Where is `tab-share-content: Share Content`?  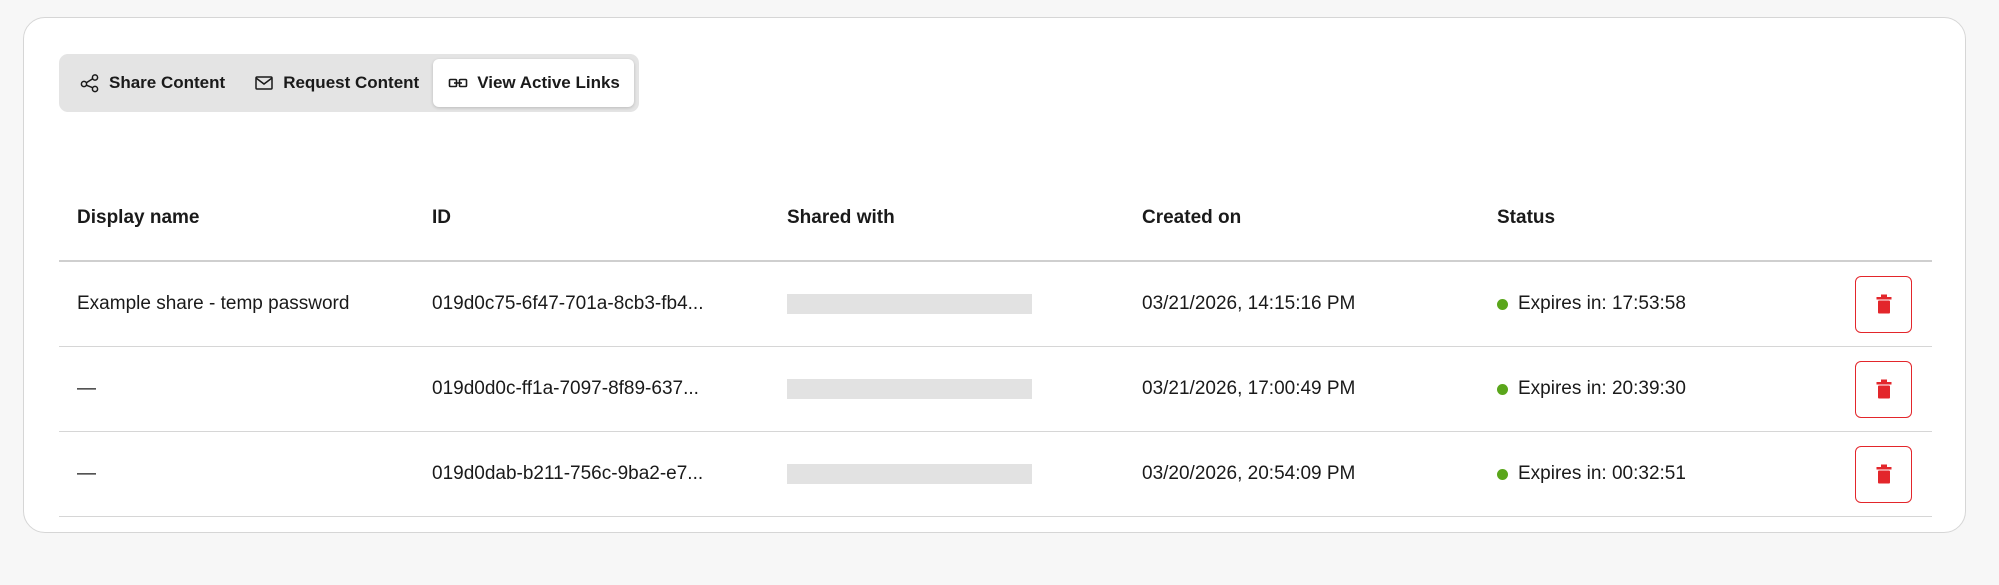 tab-share-content: Share Content is located at coordinates (152, 83).